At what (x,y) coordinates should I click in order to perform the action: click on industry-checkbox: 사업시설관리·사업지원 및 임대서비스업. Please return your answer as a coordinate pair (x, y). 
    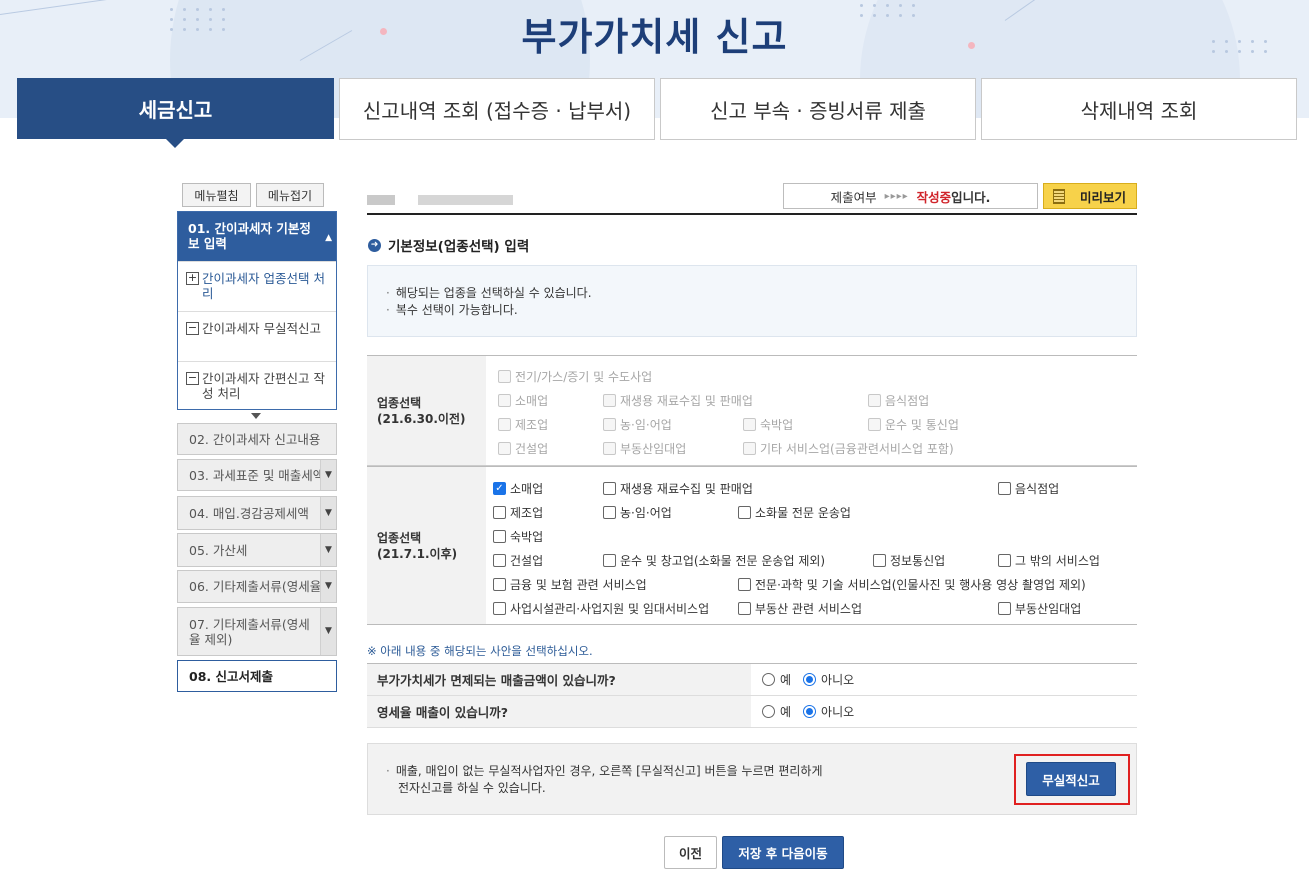
    Looking at the image, I should click on (601, 608).